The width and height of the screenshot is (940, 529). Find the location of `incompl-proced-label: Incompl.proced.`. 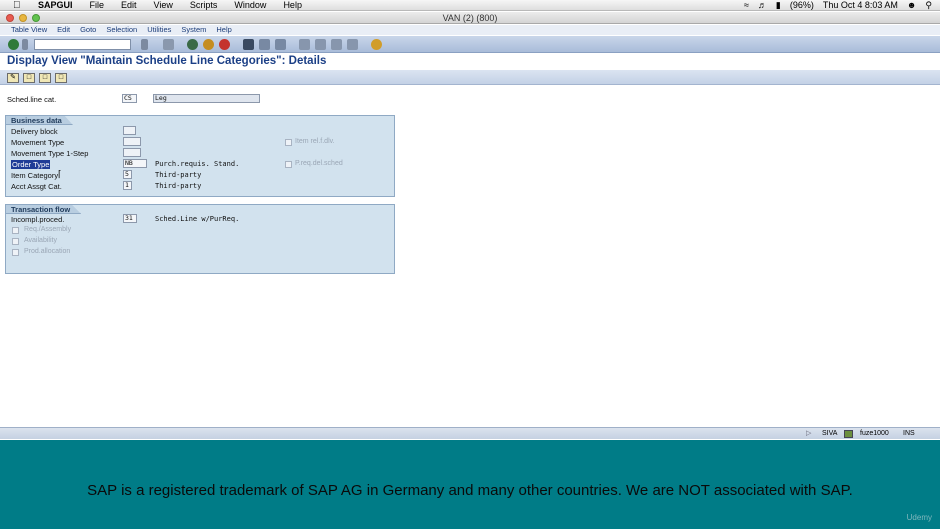

incompl-proced-label: Incompl.proced. is located at coordinates (38, 219).